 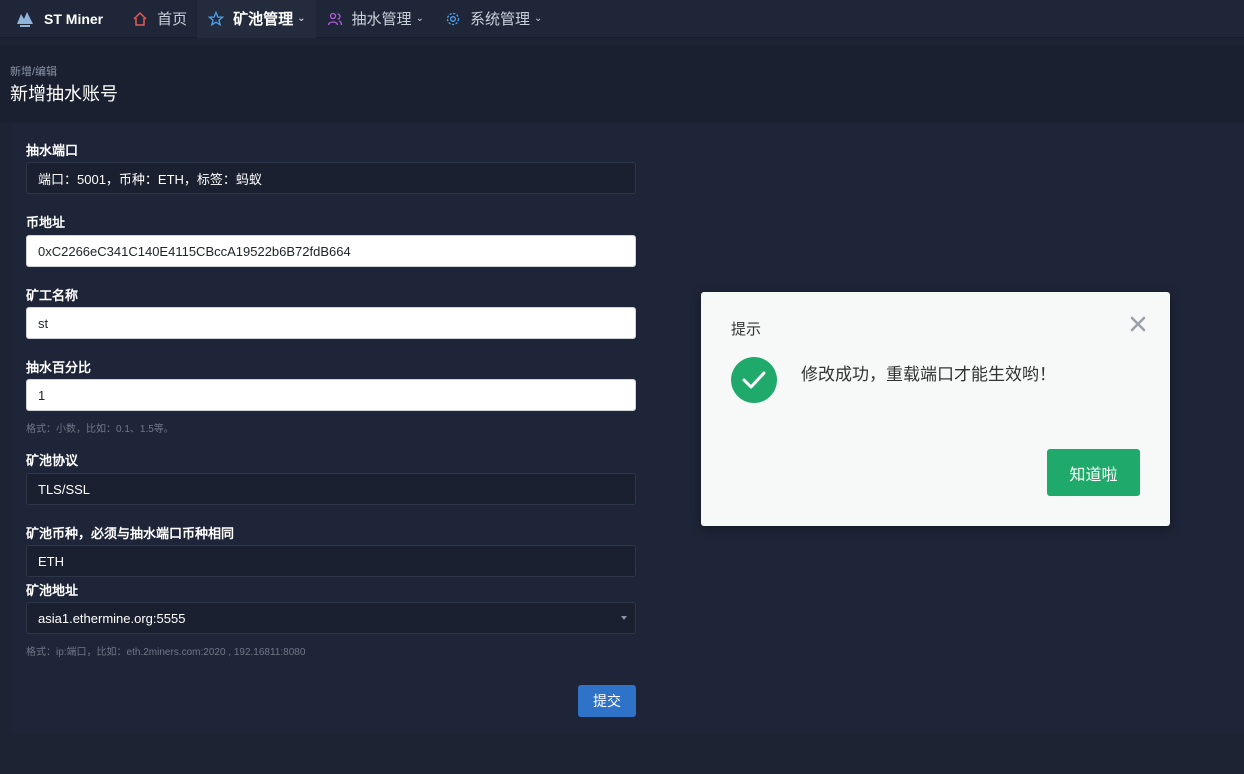 I want to click on success-check-icon, so click(x=754, y=380).